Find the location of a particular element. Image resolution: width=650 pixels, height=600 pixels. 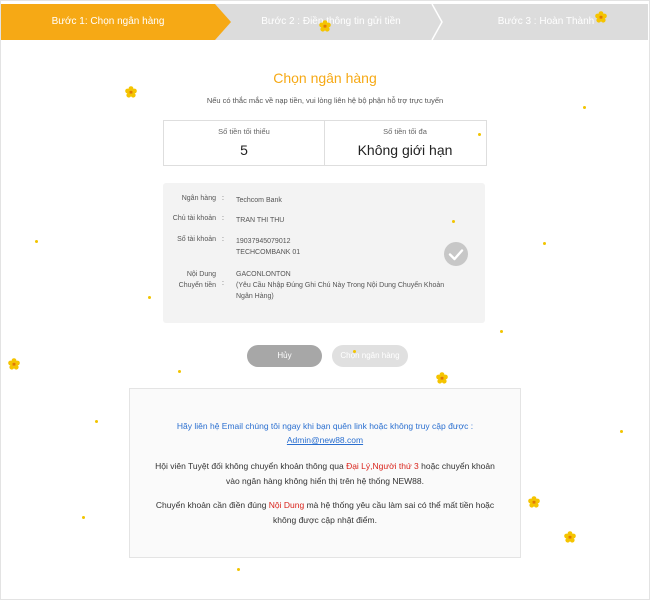

transfer-content-label-line1: Nội Dung is located at coordinates (201, 274).